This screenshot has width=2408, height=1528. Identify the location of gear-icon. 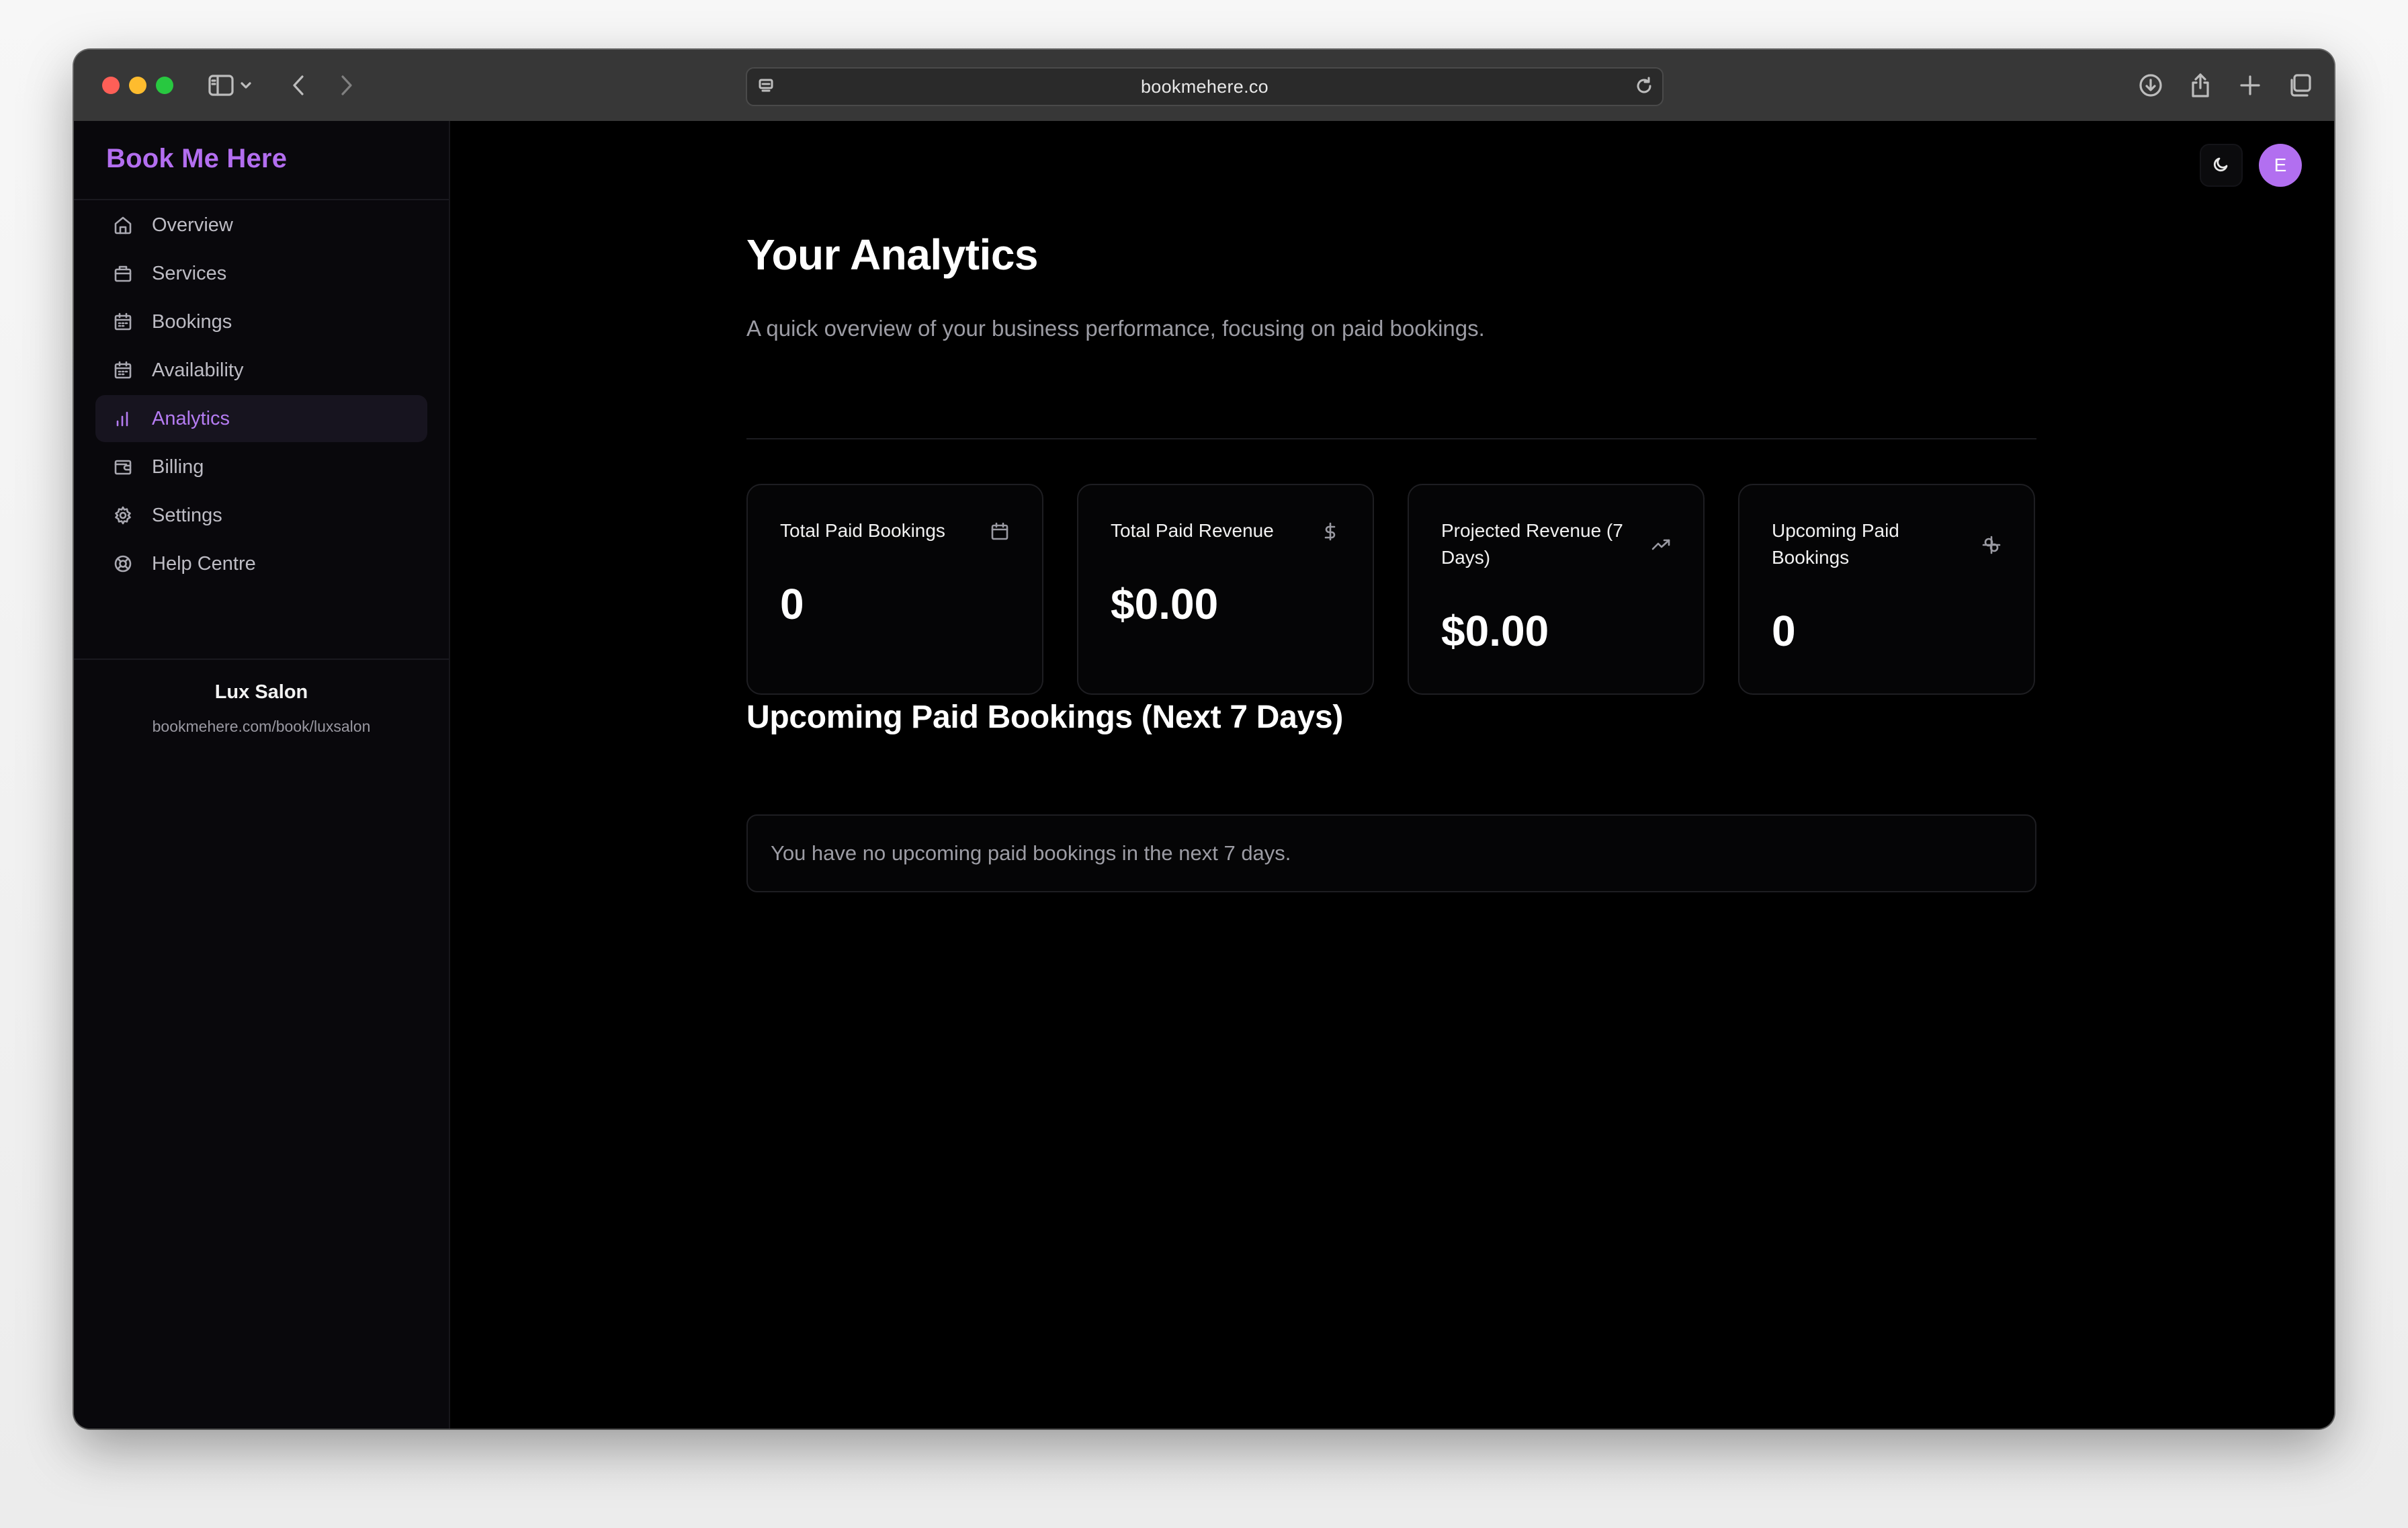
(123, 515).